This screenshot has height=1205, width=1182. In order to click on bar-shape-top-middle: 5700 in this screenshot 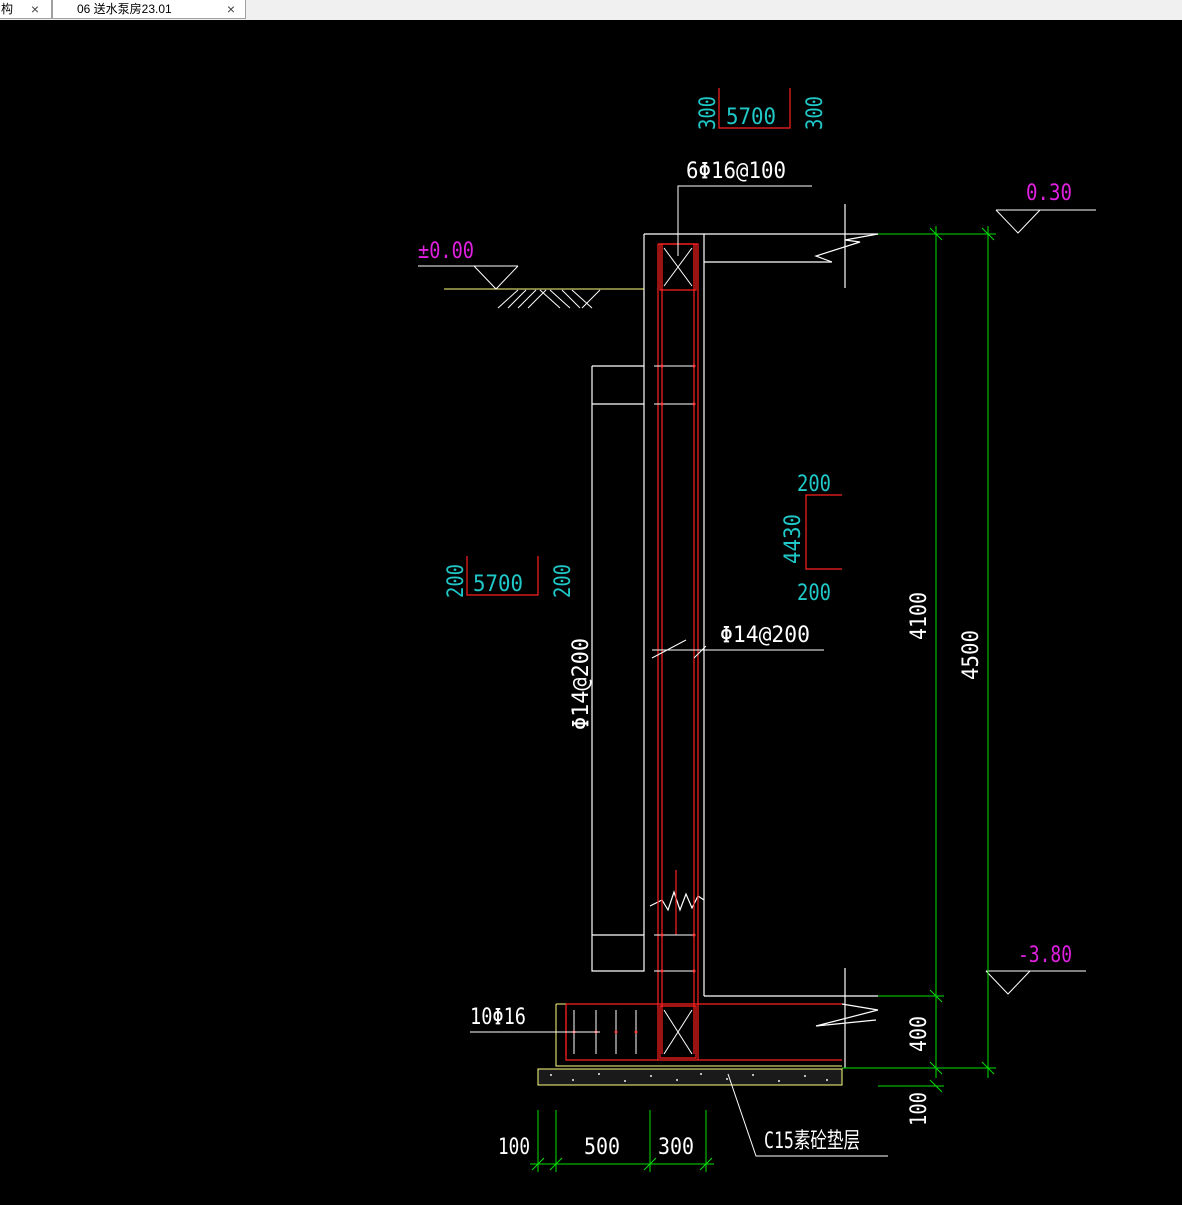, I will do `click(751, 117)`.